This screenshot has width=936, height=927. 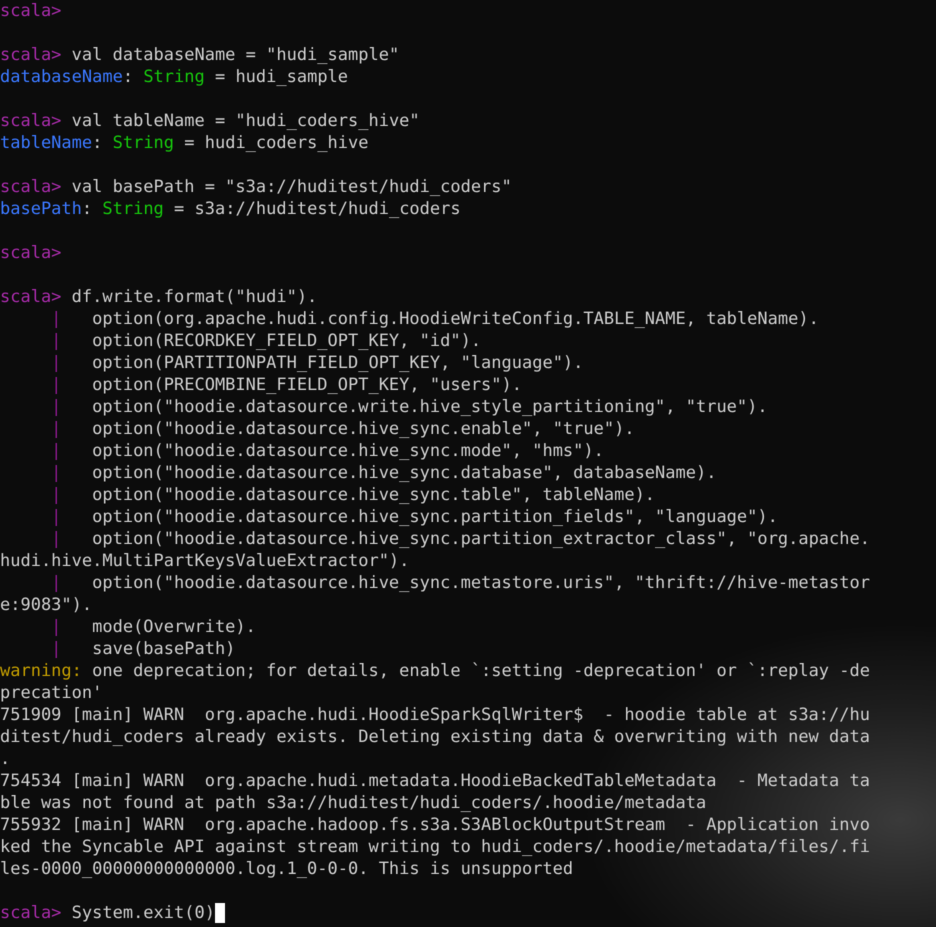 I want to click on terminal-line: basePath: String = s3a://huditest/hudi_coders, so click(x=230, y=209).